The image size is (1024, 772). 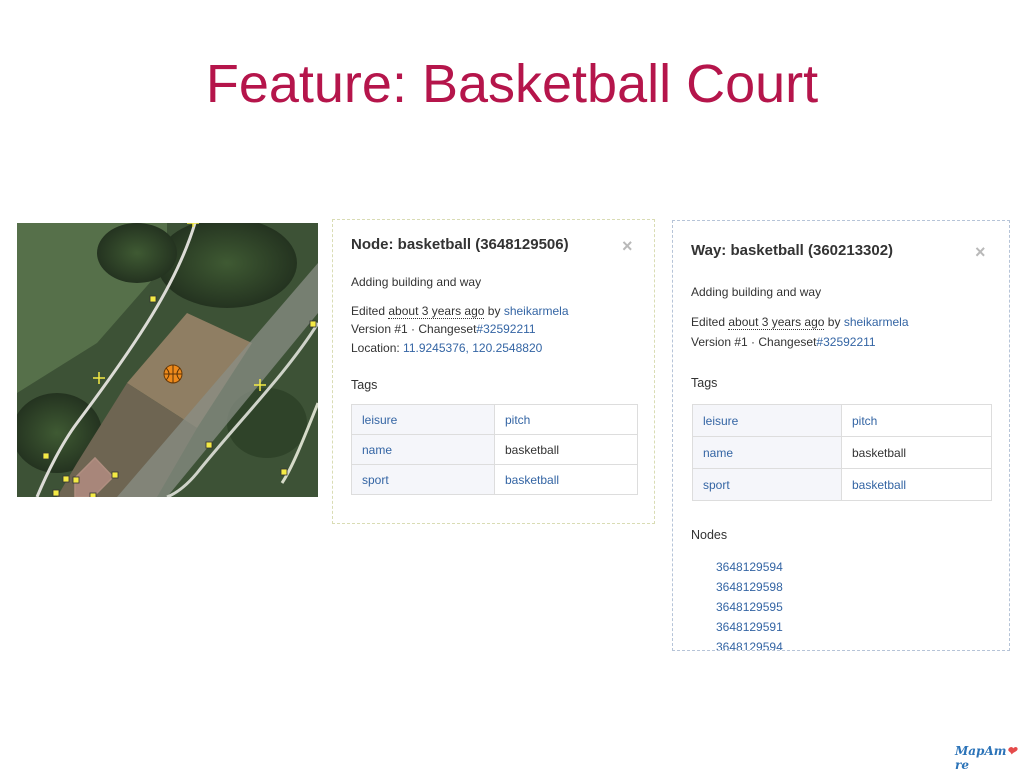 What do you see at coordinates (749, 607) in the screenshot?
I see `list-item: 3648129595` at bounding box center [749, 607].